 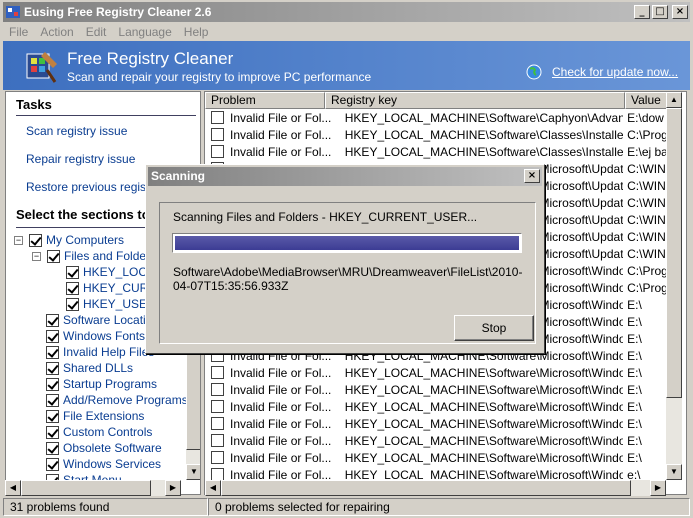 What do you see at coordinates (94, 256) in the screenshot?
I see `tree-item: − Files and Folders` at bounding box center [94, 256].